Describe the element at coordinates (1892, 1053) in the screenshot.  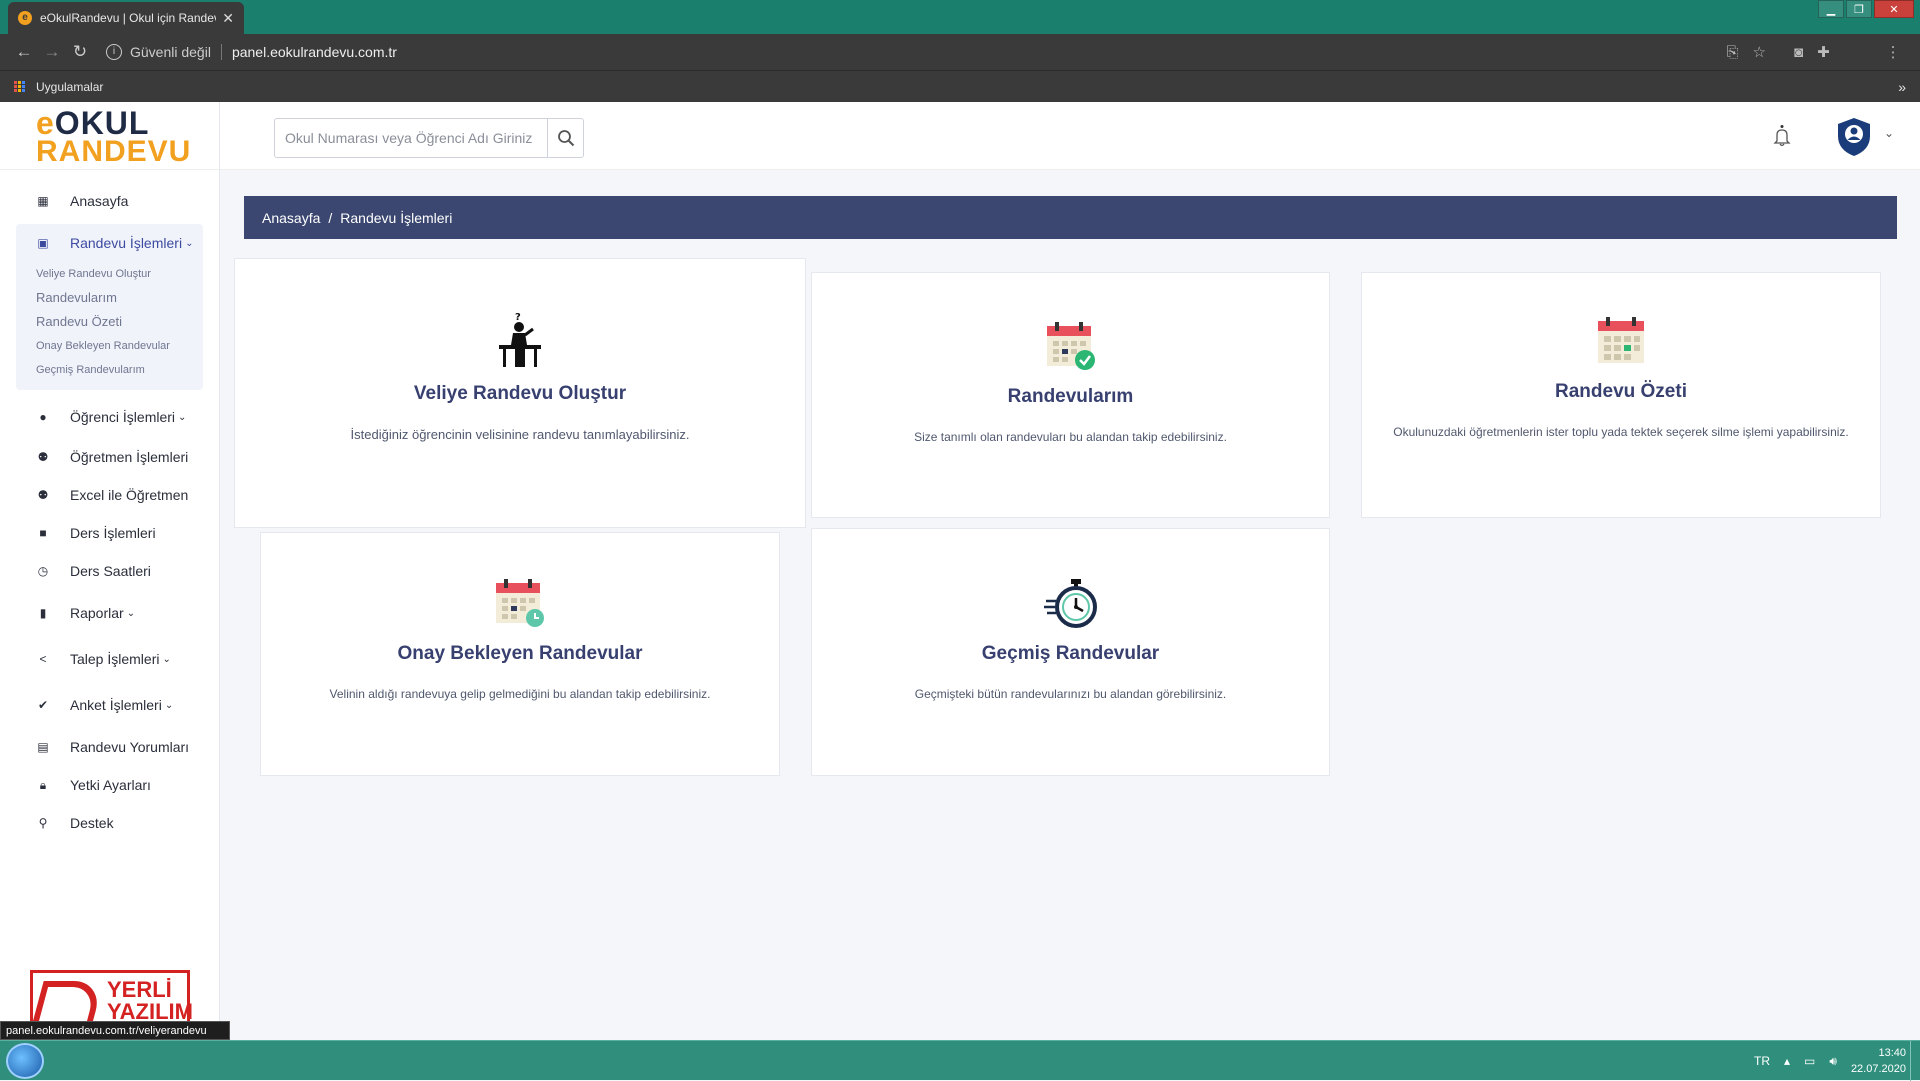
I see `clock-time: 13:40` at that location.